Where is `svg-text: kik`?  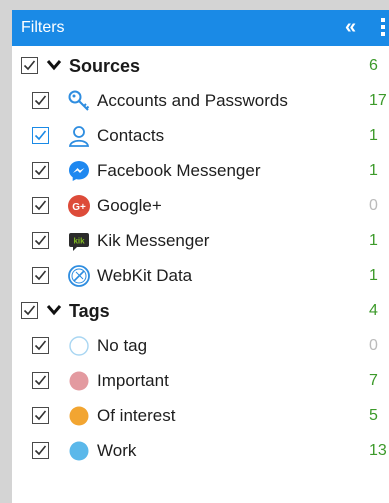
svg-text: kik is located at coordinates (79, 241).